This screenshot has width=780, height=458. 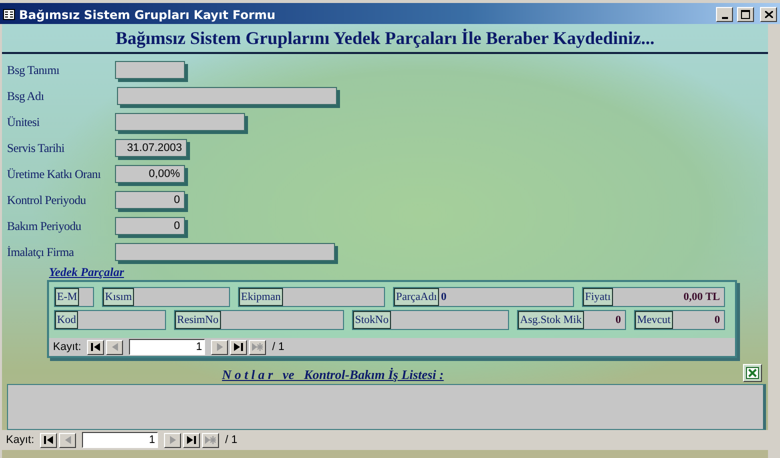 What do you see at coordinates (166, 297) in the screenshot?
I see `input-field: Kısım` at bounding box center [166, 297].